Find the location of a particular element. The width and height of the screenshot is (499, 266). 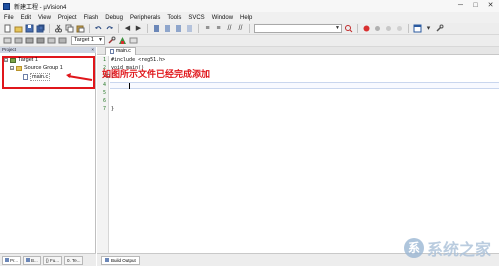

editor-tab-strip: main.c is located at coordinates (298, 51).